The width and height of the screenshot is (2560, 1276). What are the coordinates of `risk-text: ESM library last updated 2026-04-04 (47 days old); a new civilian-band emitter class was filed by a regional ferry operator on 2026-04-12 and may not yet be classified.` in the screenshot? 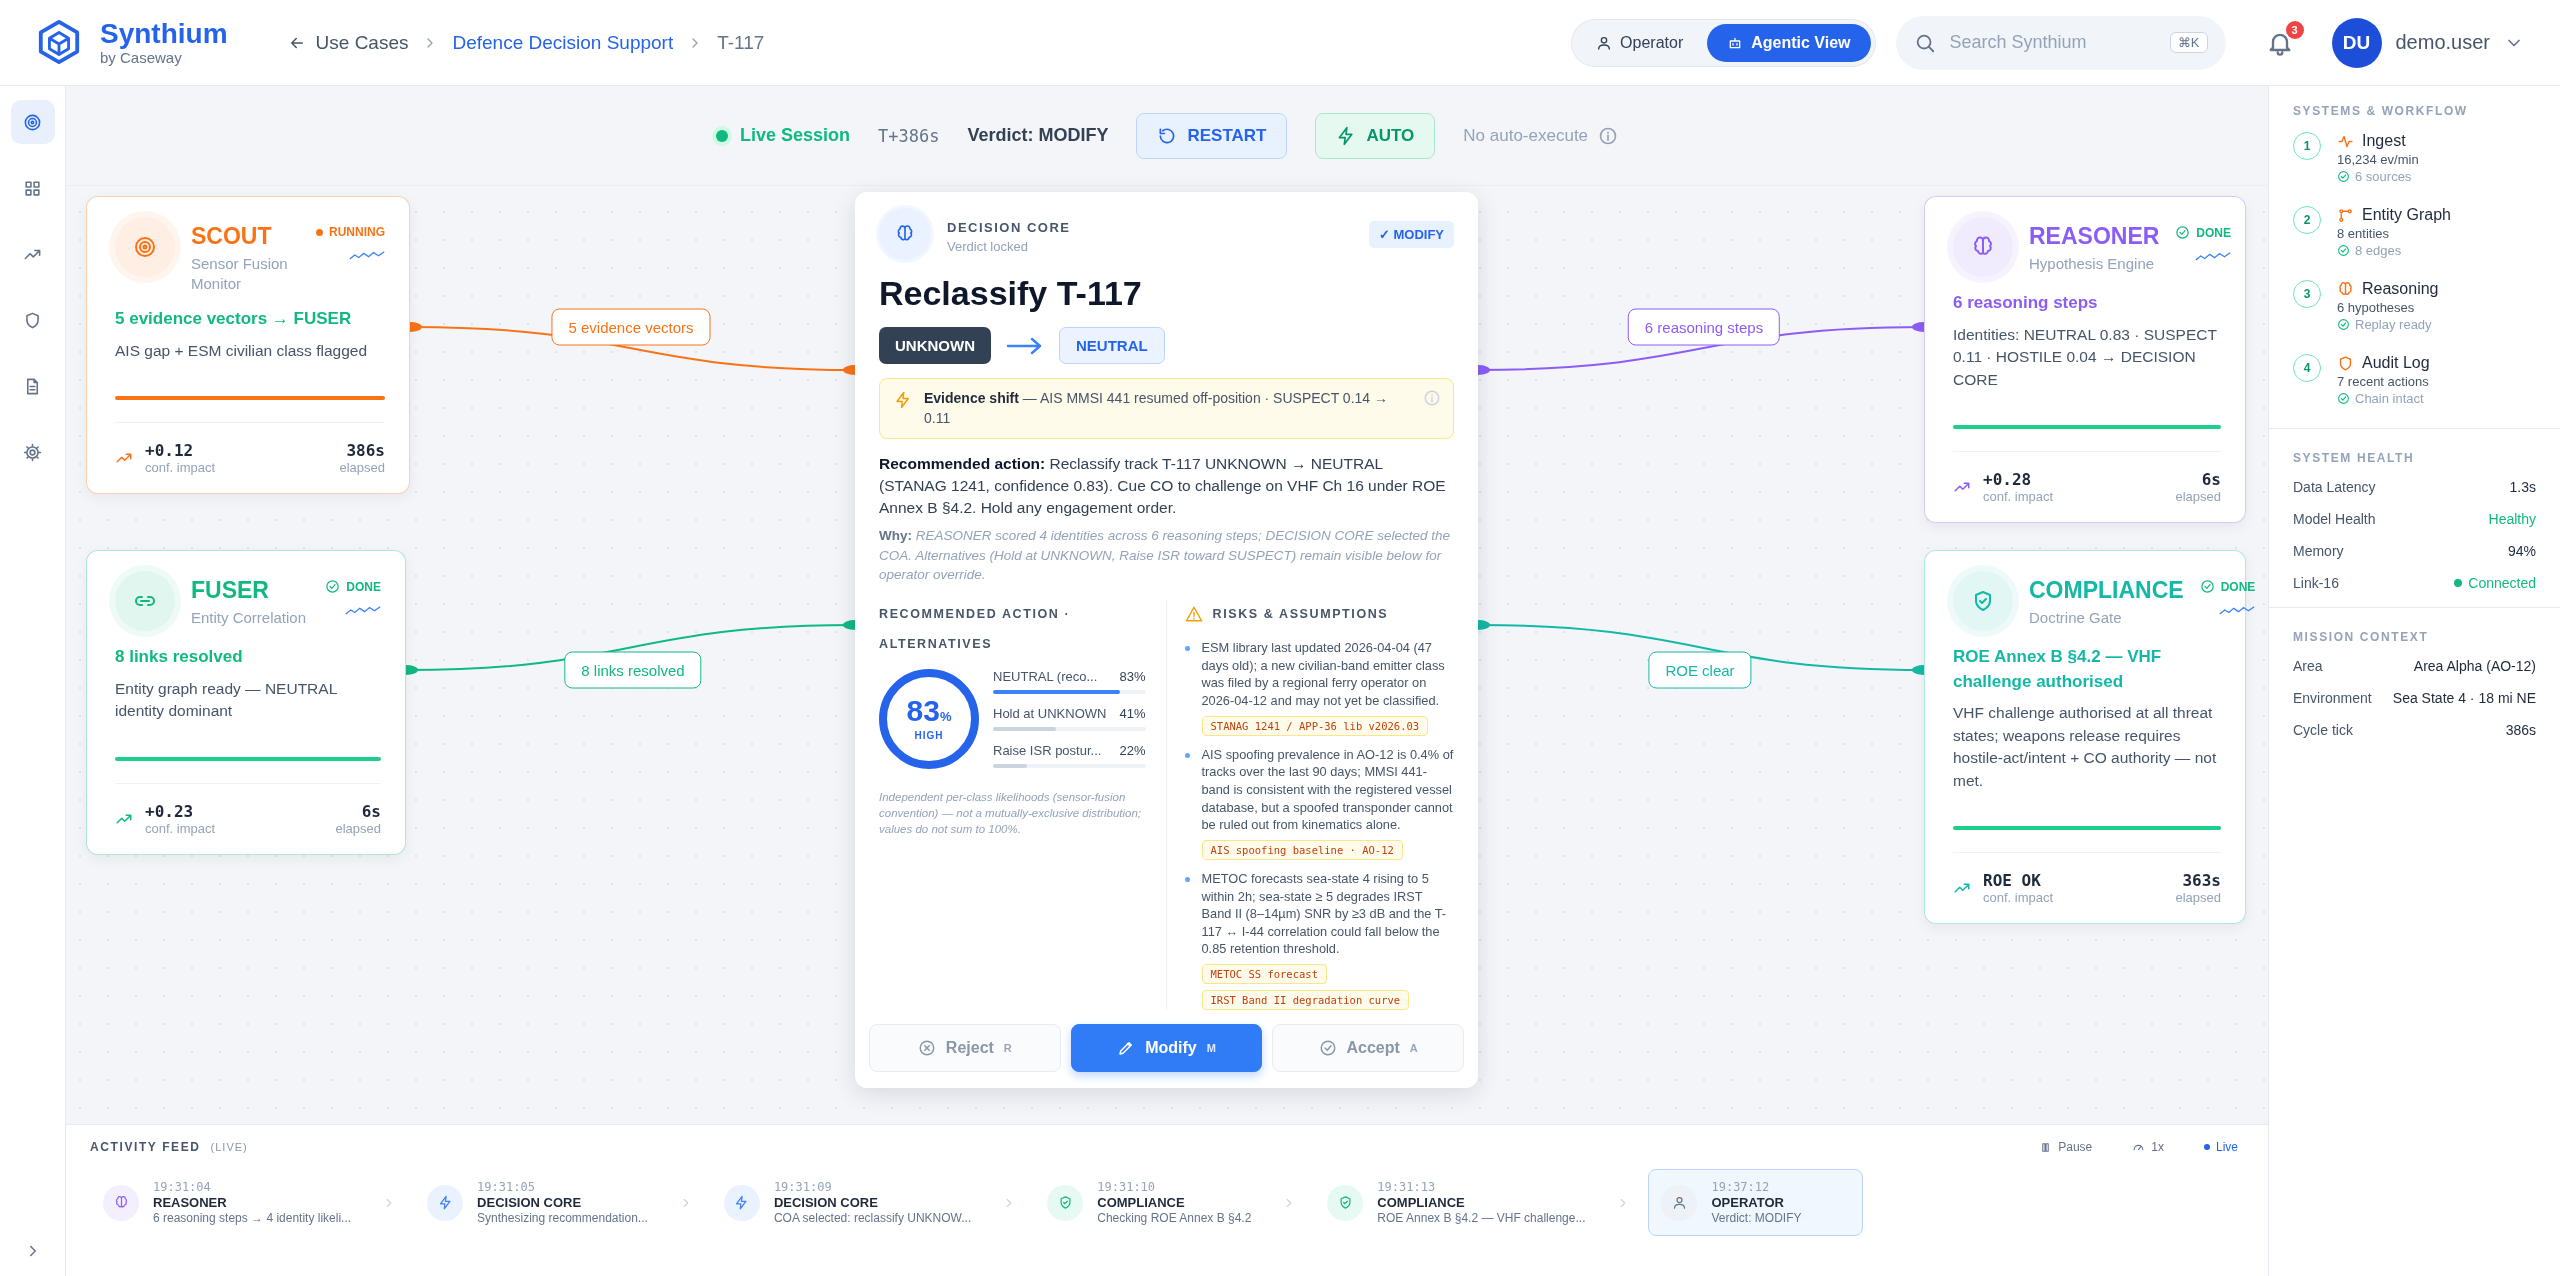 It's located at (1323, 674).